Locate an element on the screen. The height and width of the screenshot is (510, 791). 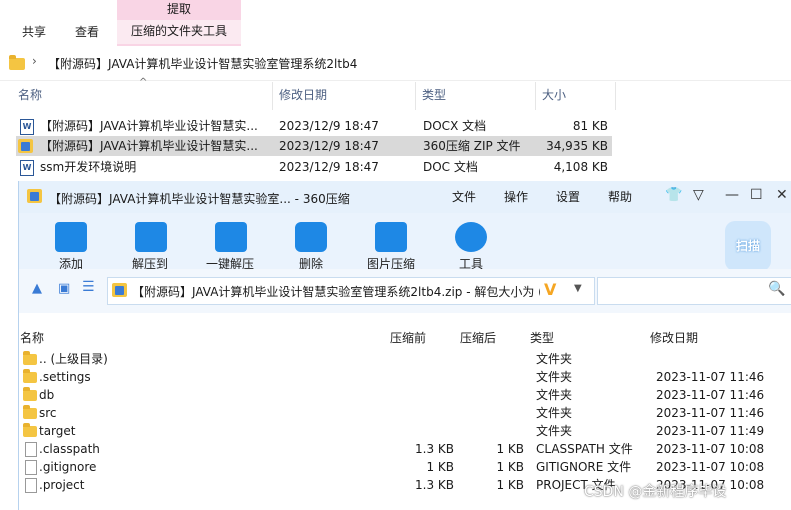
row-name: .. (上级目录) is located at coordinates (73, 359).